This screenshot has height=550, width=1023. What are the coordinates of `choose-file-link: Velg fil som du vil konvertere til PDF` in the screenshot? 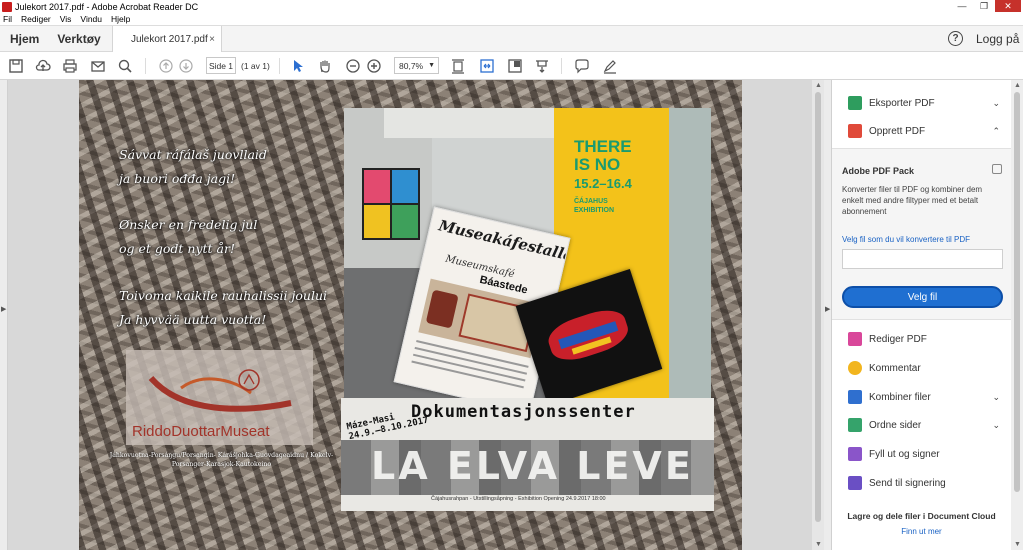 It's located at (906, 239).